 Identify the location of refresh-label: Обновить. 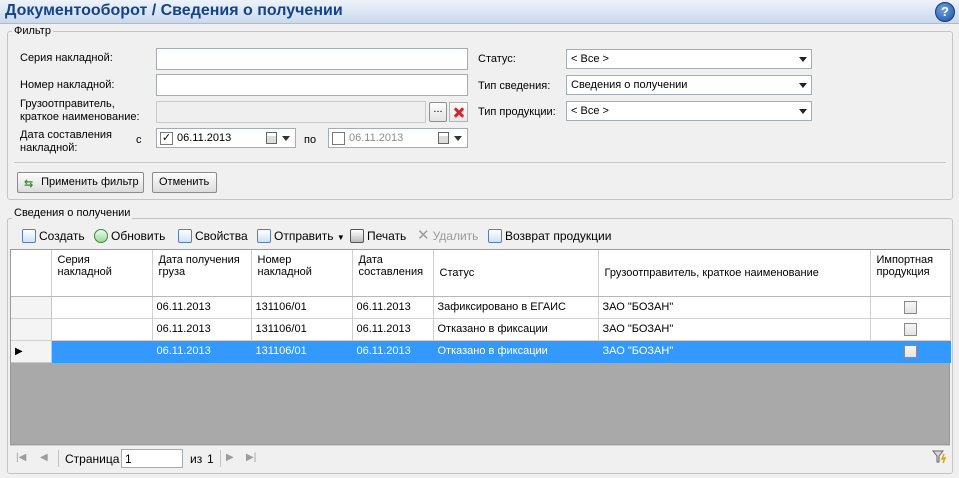
(138, 236).